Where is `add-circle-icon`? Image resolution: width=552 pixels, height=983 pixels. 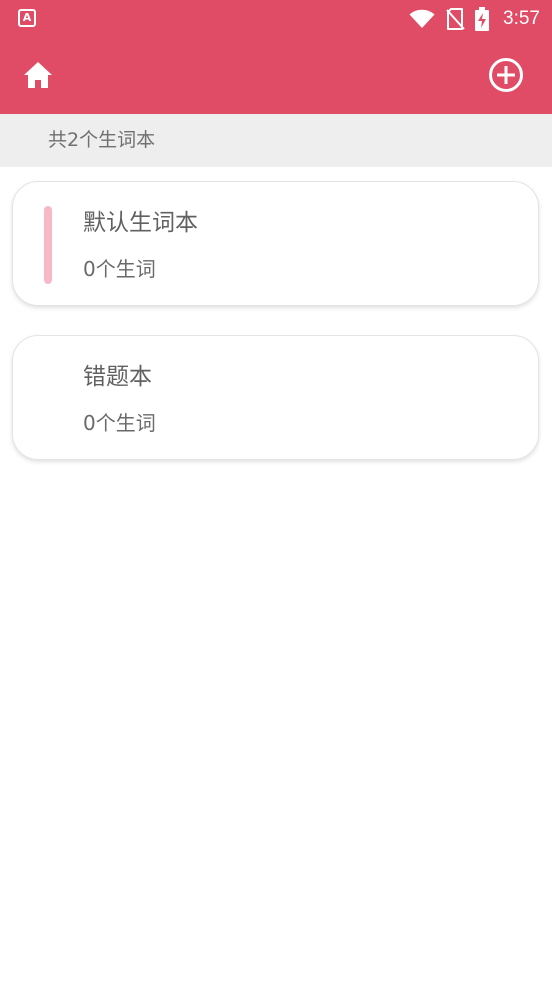
add-circle-icon is located at coordinates (506, 75).